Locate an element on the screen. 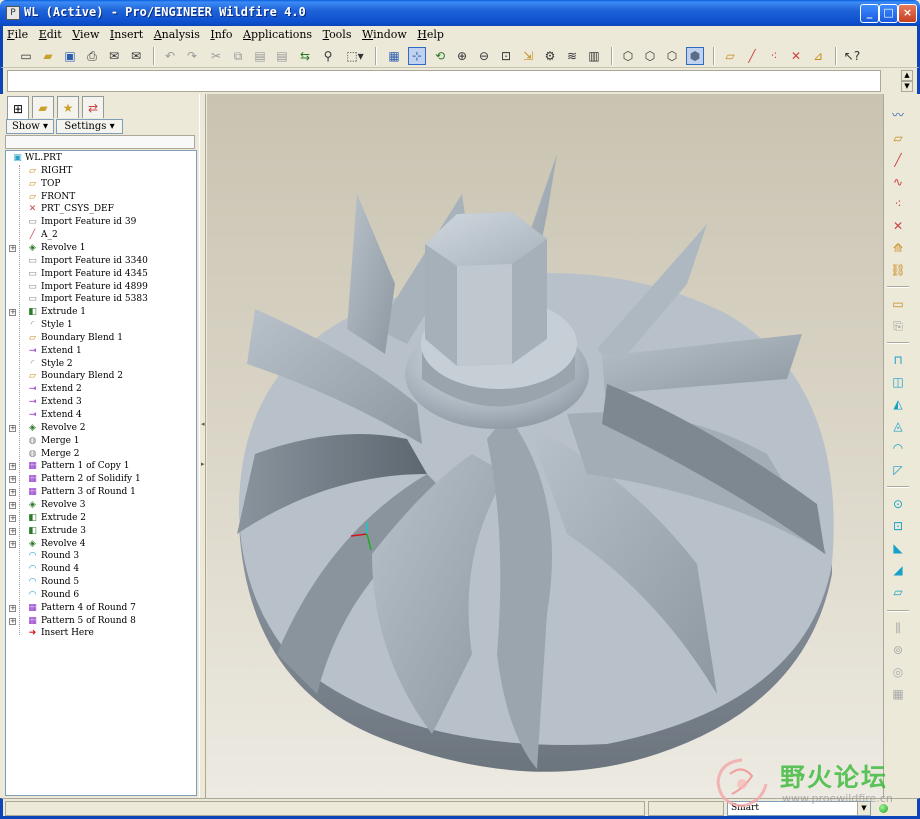 This screenshot has height=819, width=920. tree-item: ▭ Import Feature id 5383 is located at coordinates (101, 299).